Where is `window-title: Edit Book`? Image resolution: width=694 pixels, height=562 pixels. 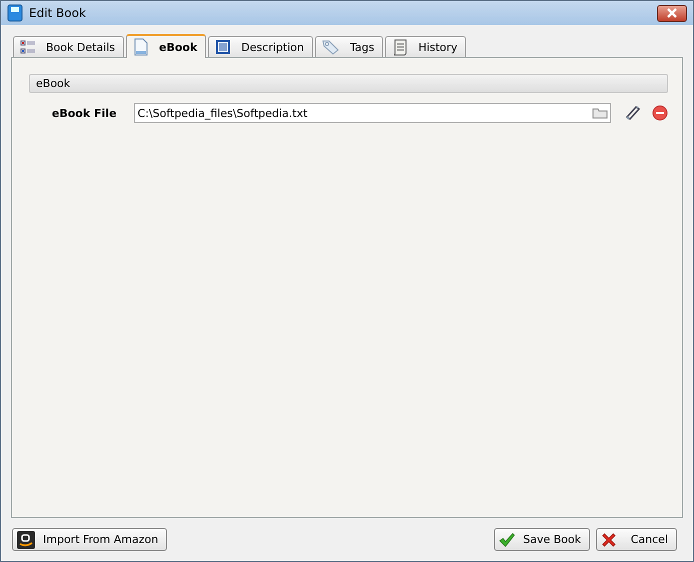
window-title: Edit Book is located at coordinates (58, 13).